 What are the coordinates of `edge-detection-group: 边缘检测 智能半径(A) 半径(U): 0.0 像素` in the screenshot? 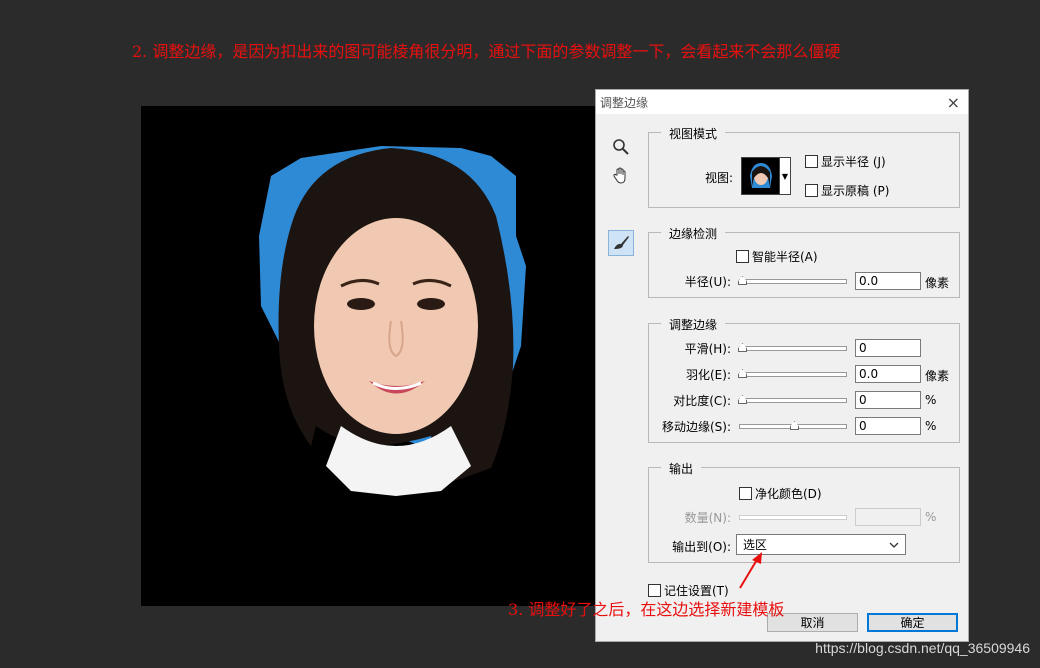 It's located at (804, 261).